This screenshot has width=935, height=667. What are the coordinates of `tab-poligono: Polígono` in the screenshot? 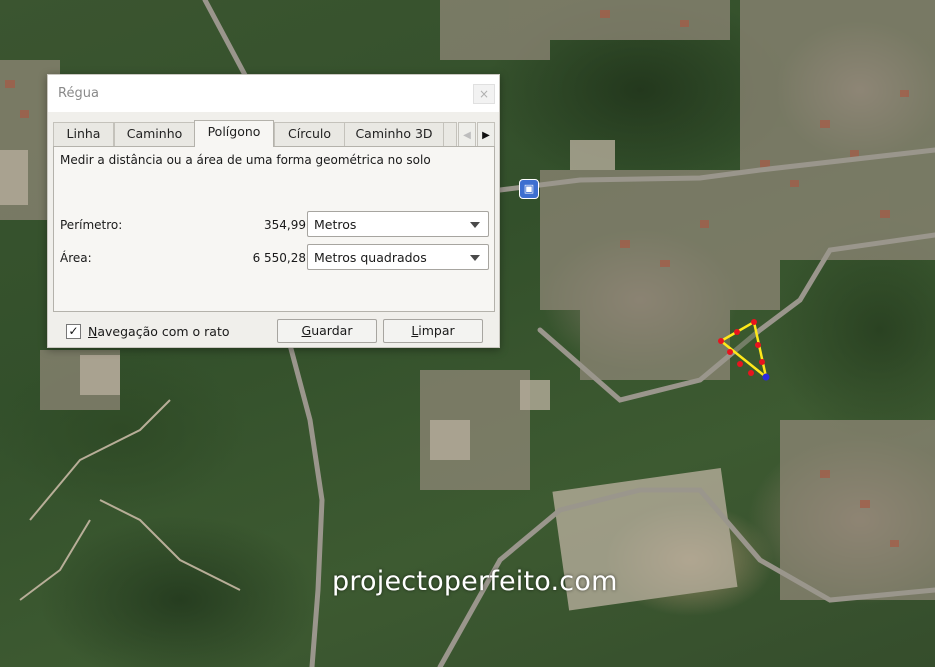 It's located at (234, 133).